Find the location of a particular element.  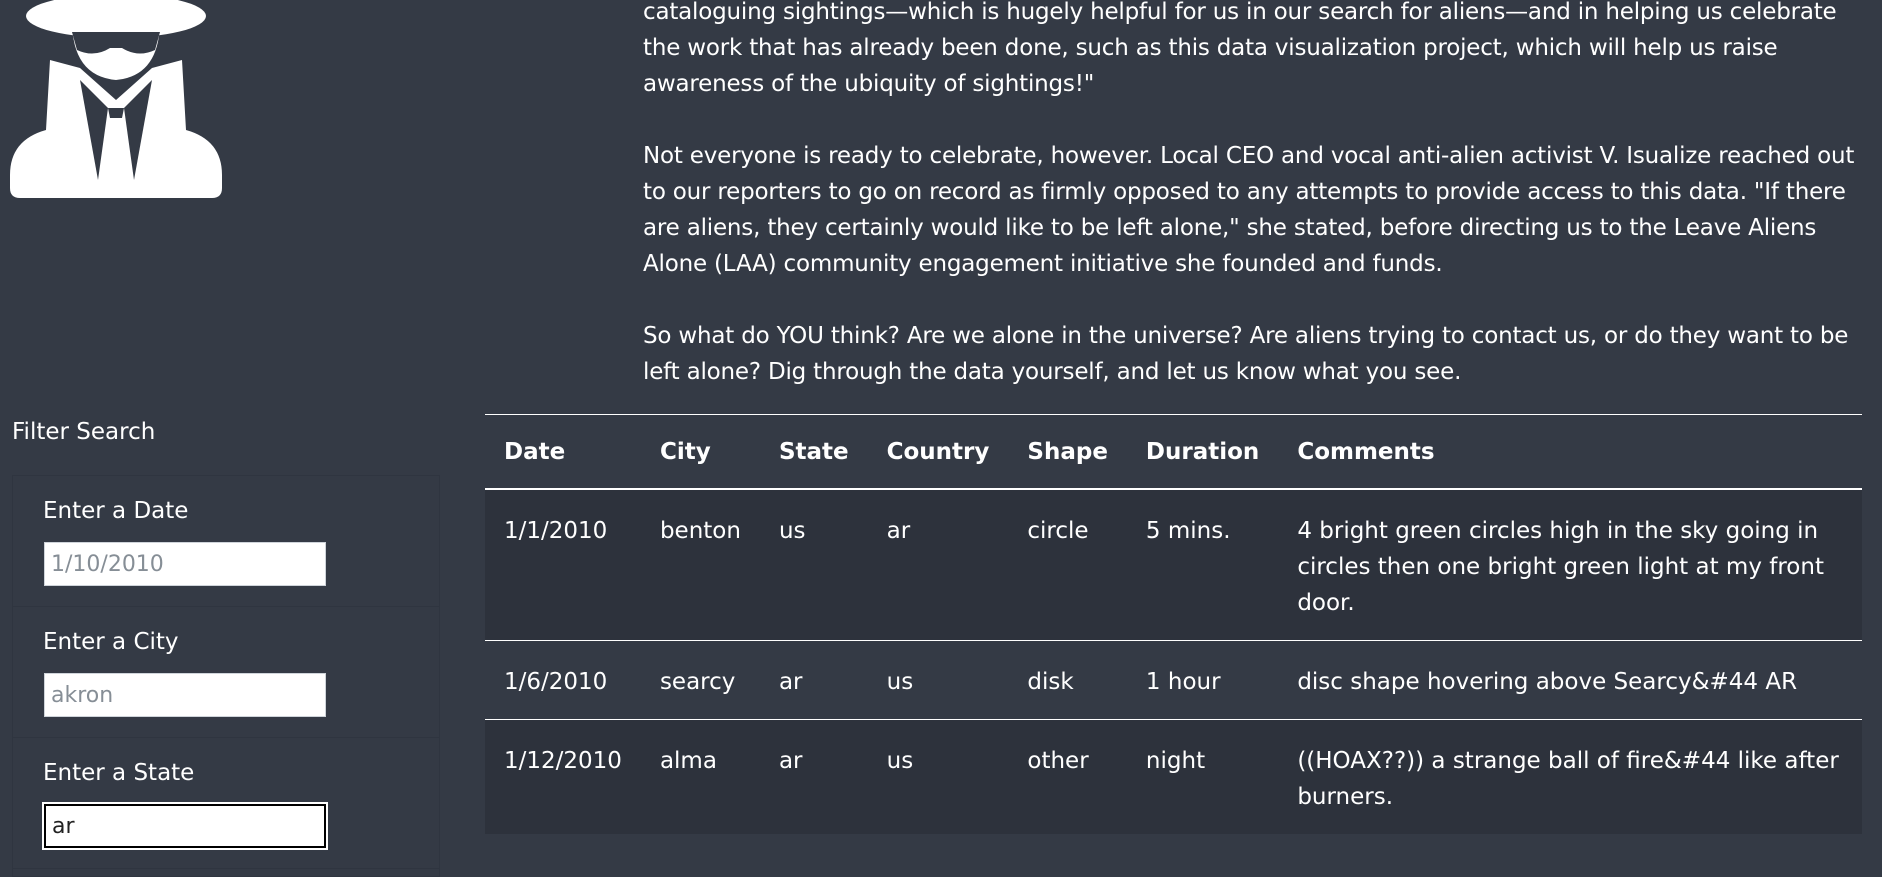

state-filter-input is located at coordinates (185, 826).